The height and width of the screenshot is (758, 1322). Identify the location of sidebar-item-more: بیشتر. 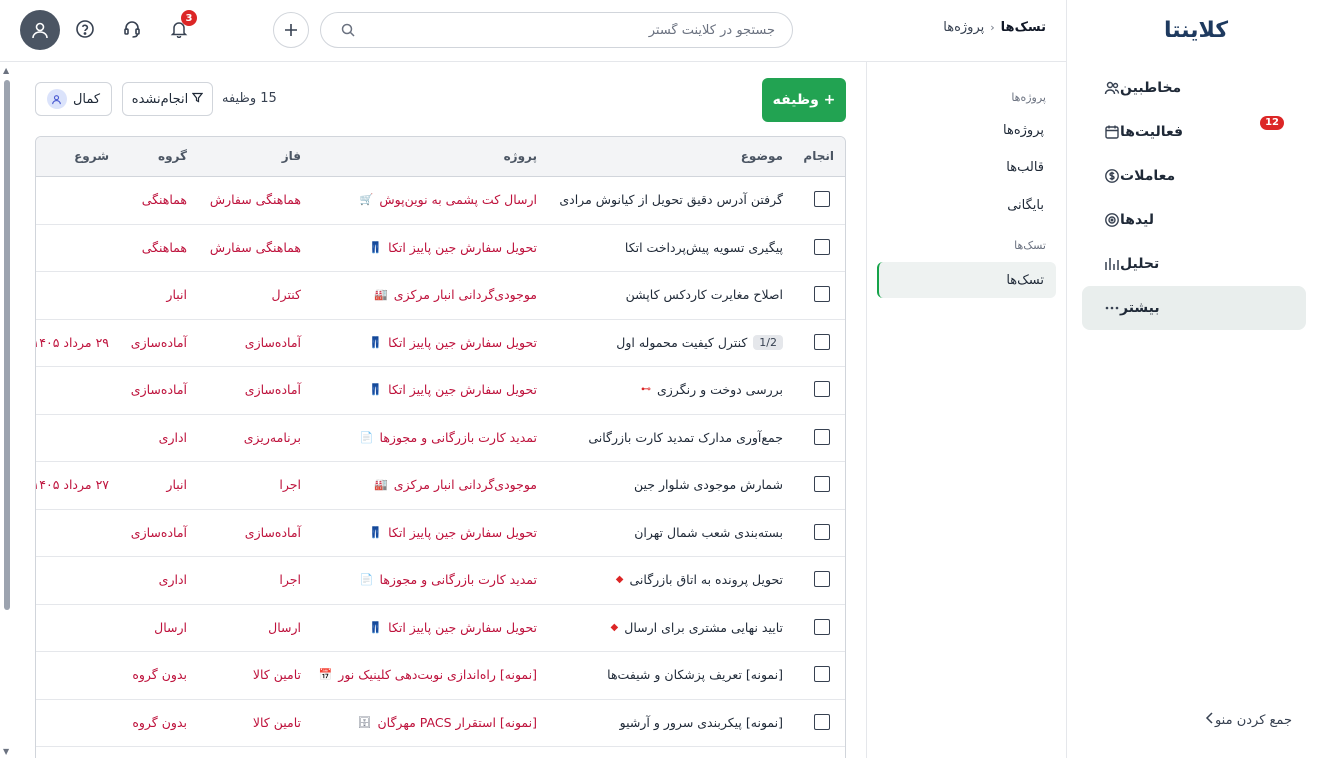
(1194, 308).